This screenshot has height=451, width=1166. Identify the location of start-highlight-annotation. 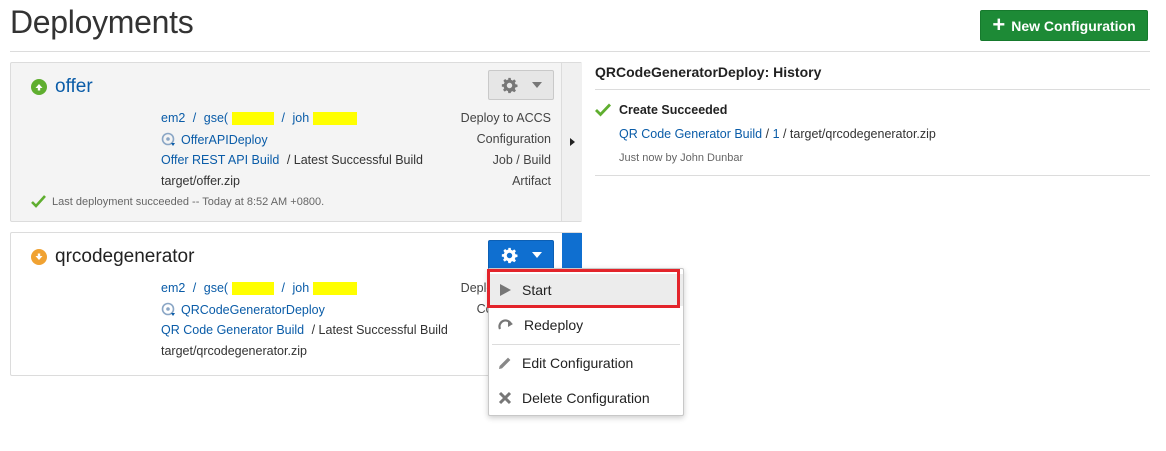
(583, 288).